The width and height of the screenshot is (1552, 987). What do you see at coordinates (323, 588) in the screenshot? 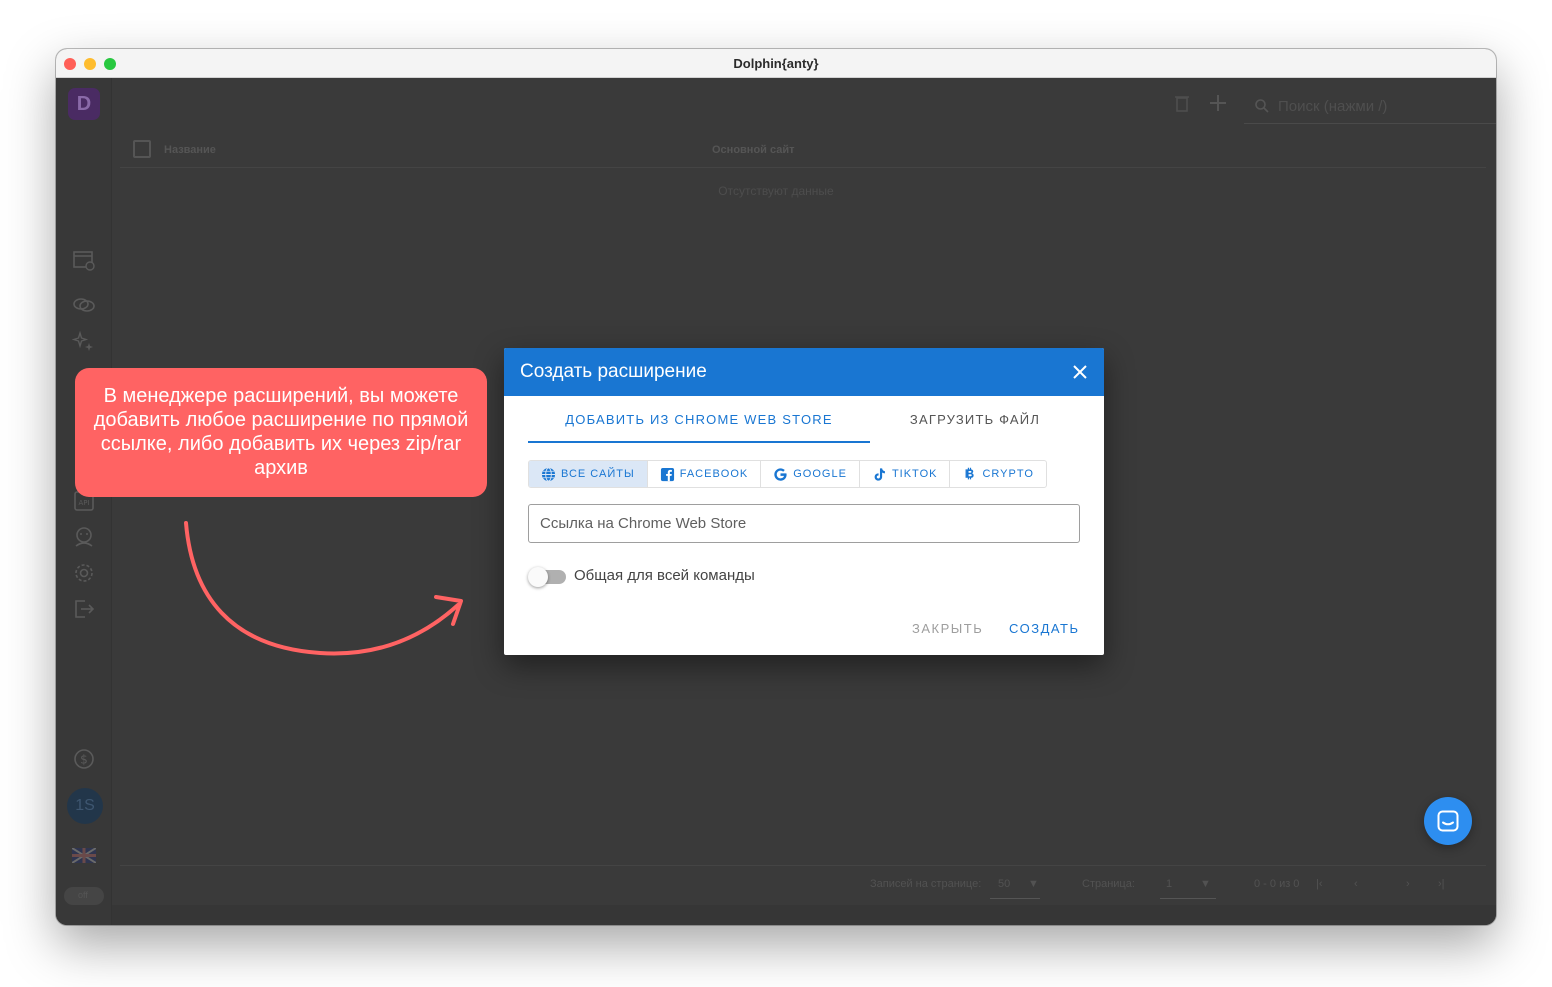
I see `annotation-arrow-icon` at bounding box center [323, 588].